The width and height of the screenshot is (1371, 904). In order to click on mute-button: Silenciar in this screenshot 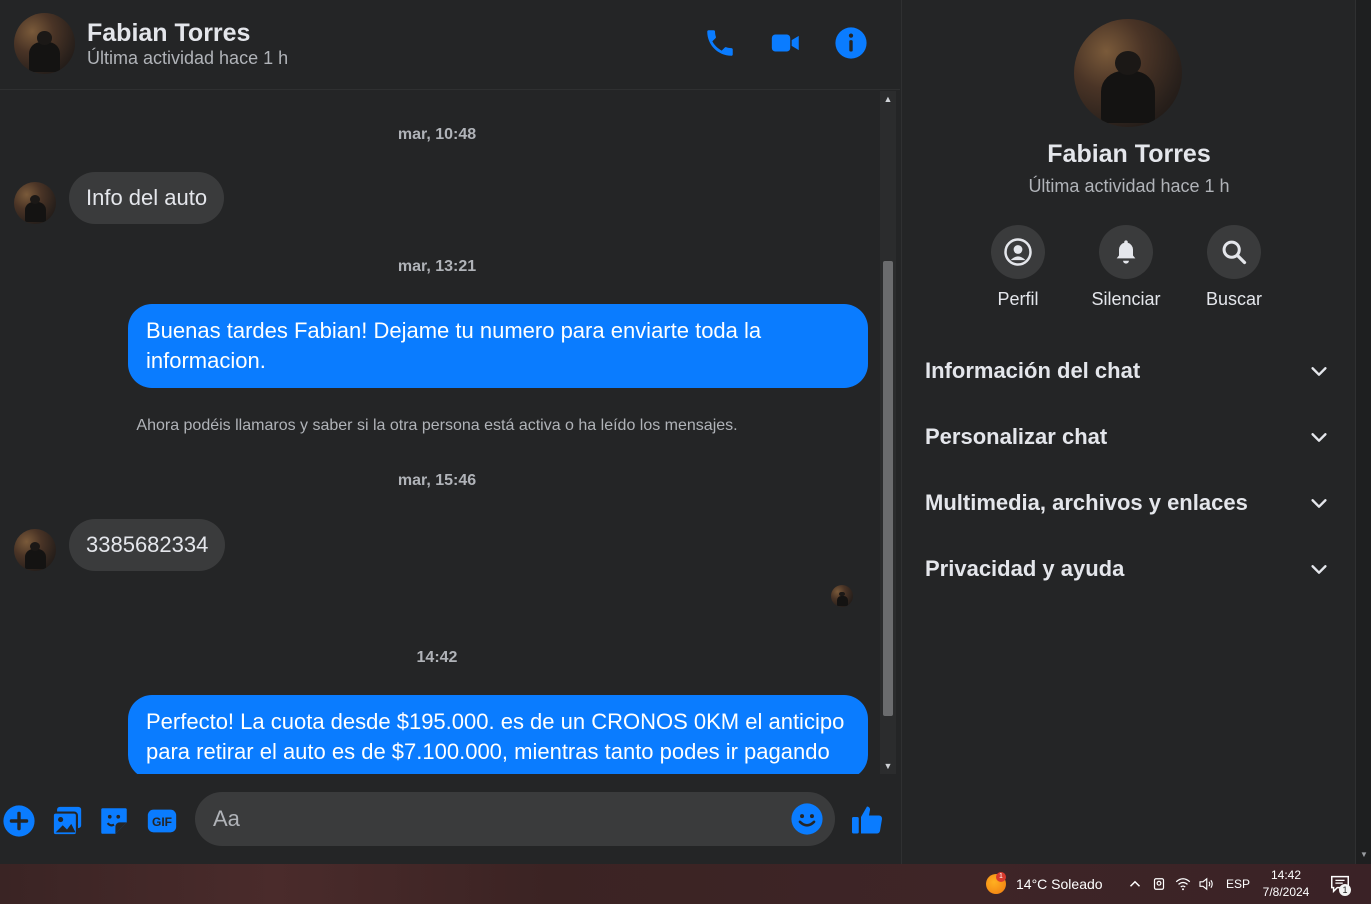, I will do `click(1126, 267)`.